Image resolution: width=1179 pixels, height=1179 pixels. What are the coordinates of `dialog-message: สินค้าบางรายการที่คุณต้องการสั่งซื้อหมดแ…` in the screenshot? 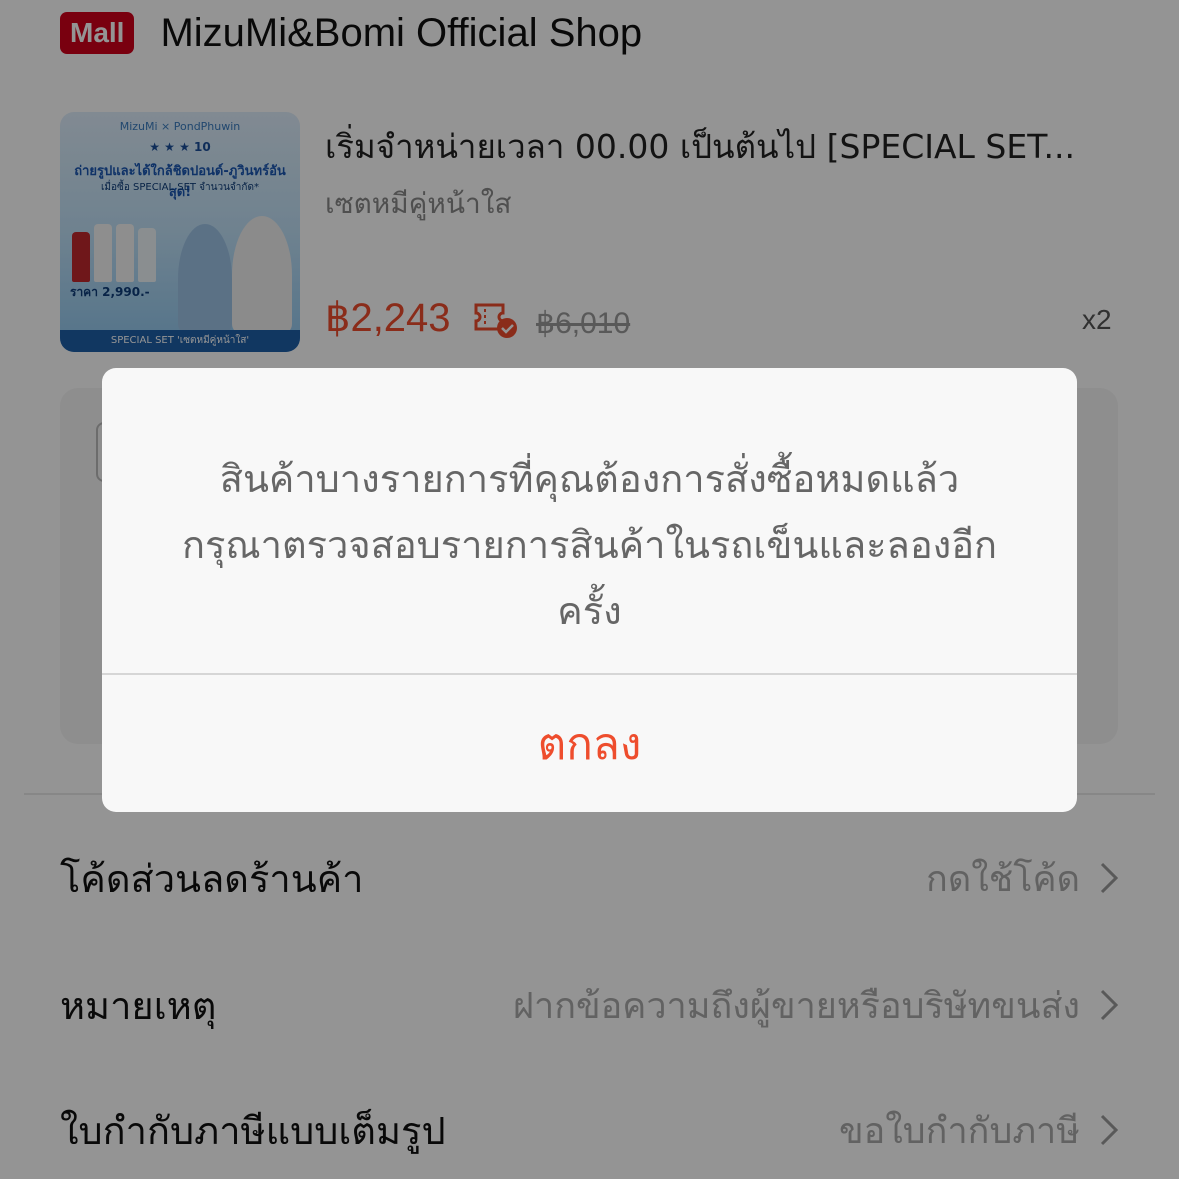 It's located at (589, 545).